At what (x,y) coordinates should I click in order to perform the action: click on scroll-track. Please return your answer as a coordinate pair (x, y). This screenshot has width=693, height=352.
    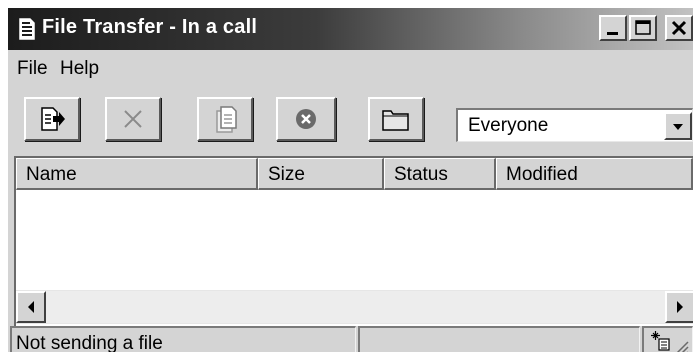
    Looking at the image, I should click on (355, 307).